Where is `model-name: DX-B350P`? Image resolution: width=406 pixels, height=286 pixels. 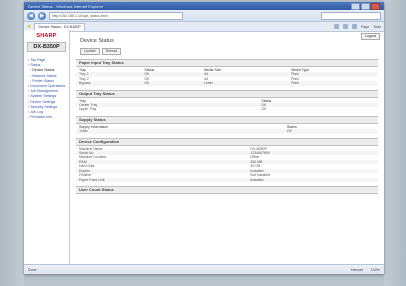
model-name: DX-B350P is located at coordinates (46, 47).